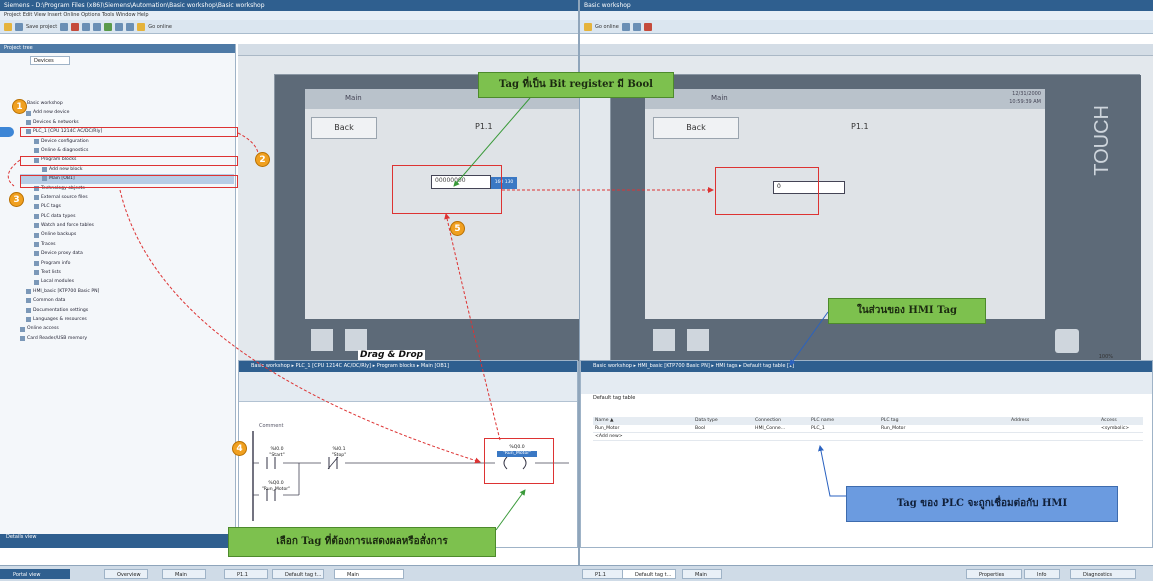 The width and height of the screenshot is (1153, 581). I want to click on tree-item: Local modules, so click(127, 281).